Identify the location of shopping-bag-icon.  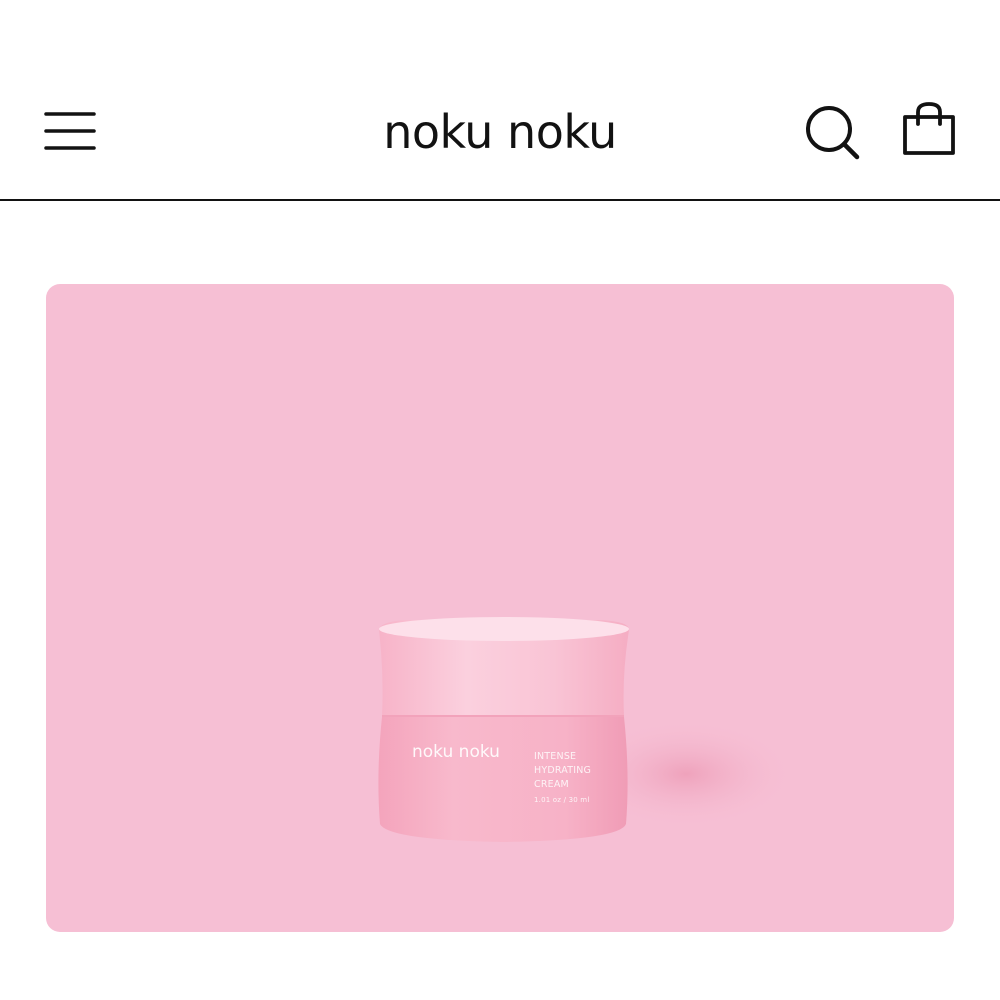
(929, 134).